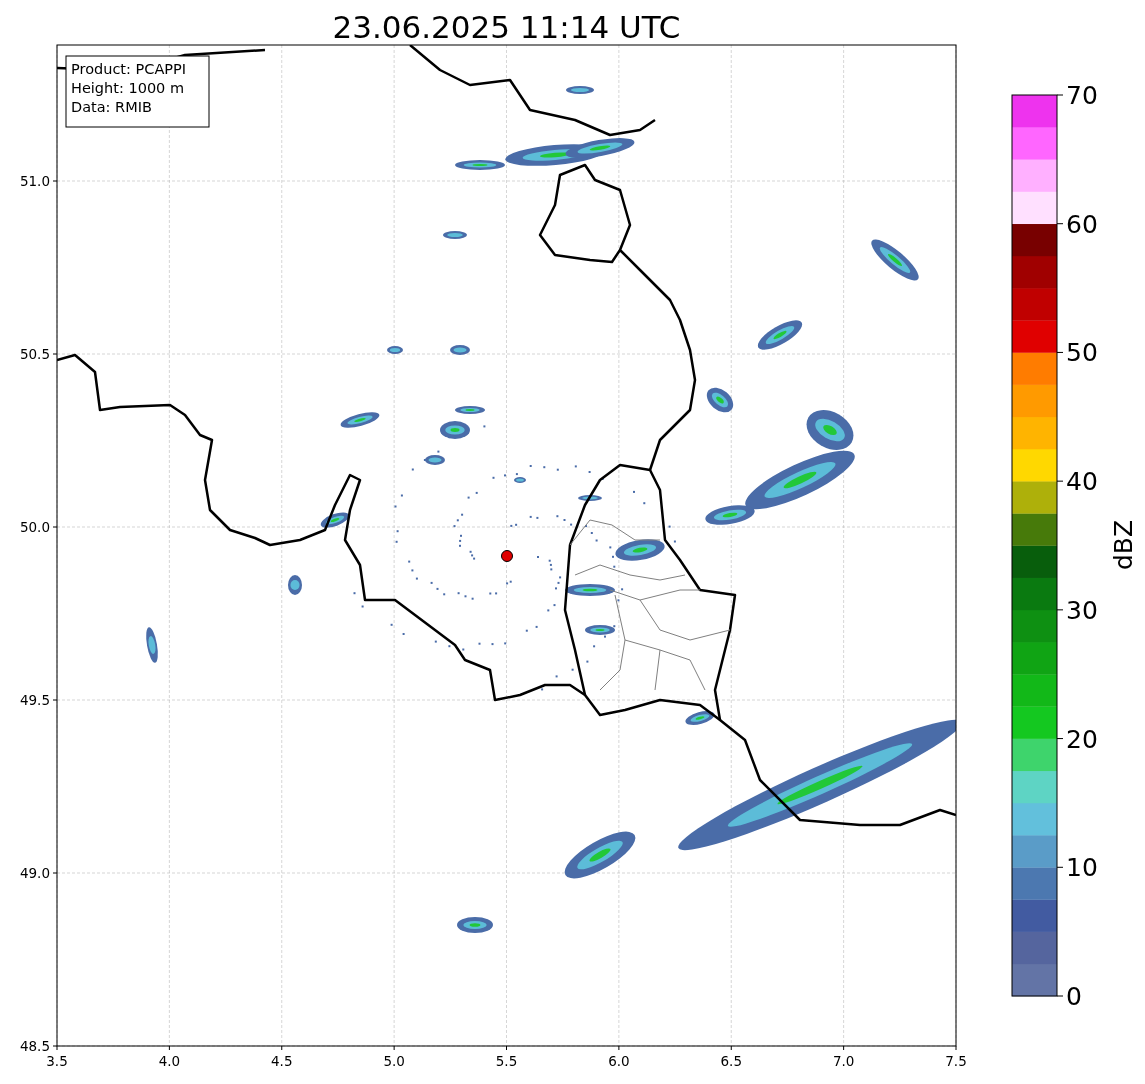  Describe the element at coordinates (619, 1061) in the screenshot. I see `x-tick-label: 6.0` at that location.